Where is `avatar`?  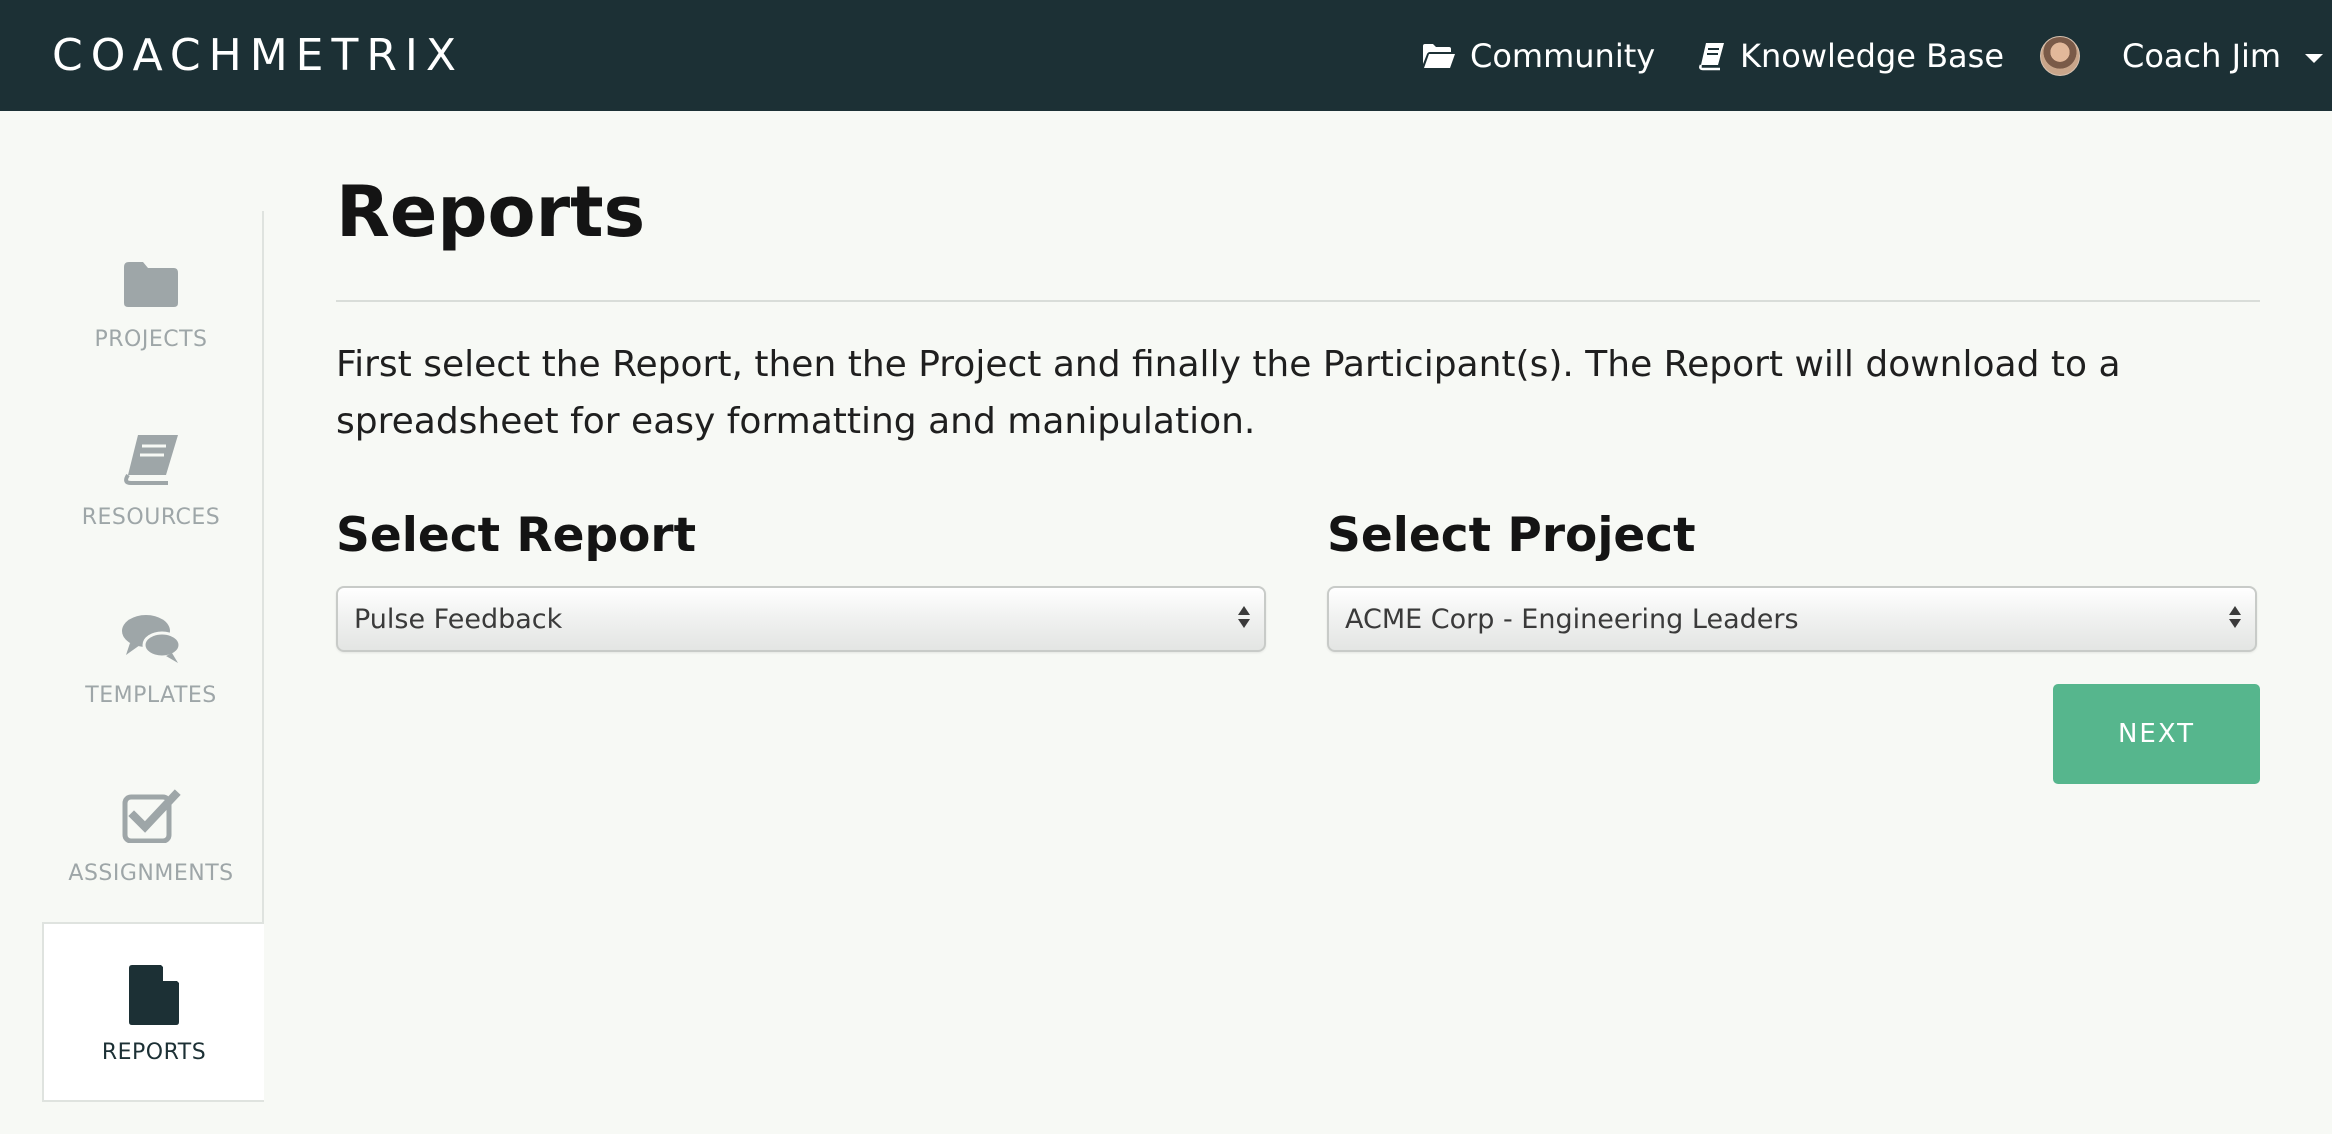
avatar is located at coordinates (2060, 56).